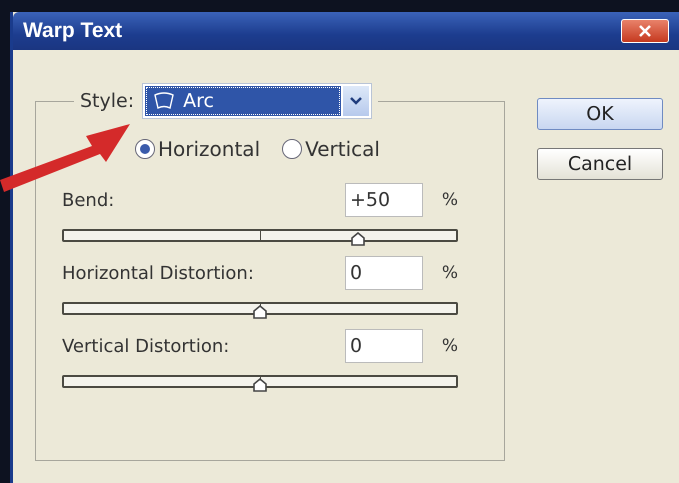 The height and width of the screenshot is (483, 679). Describe the element at coordinates (146, 346) in the screenshot. I see `slider-label: Vertical Distortion:` at that location.